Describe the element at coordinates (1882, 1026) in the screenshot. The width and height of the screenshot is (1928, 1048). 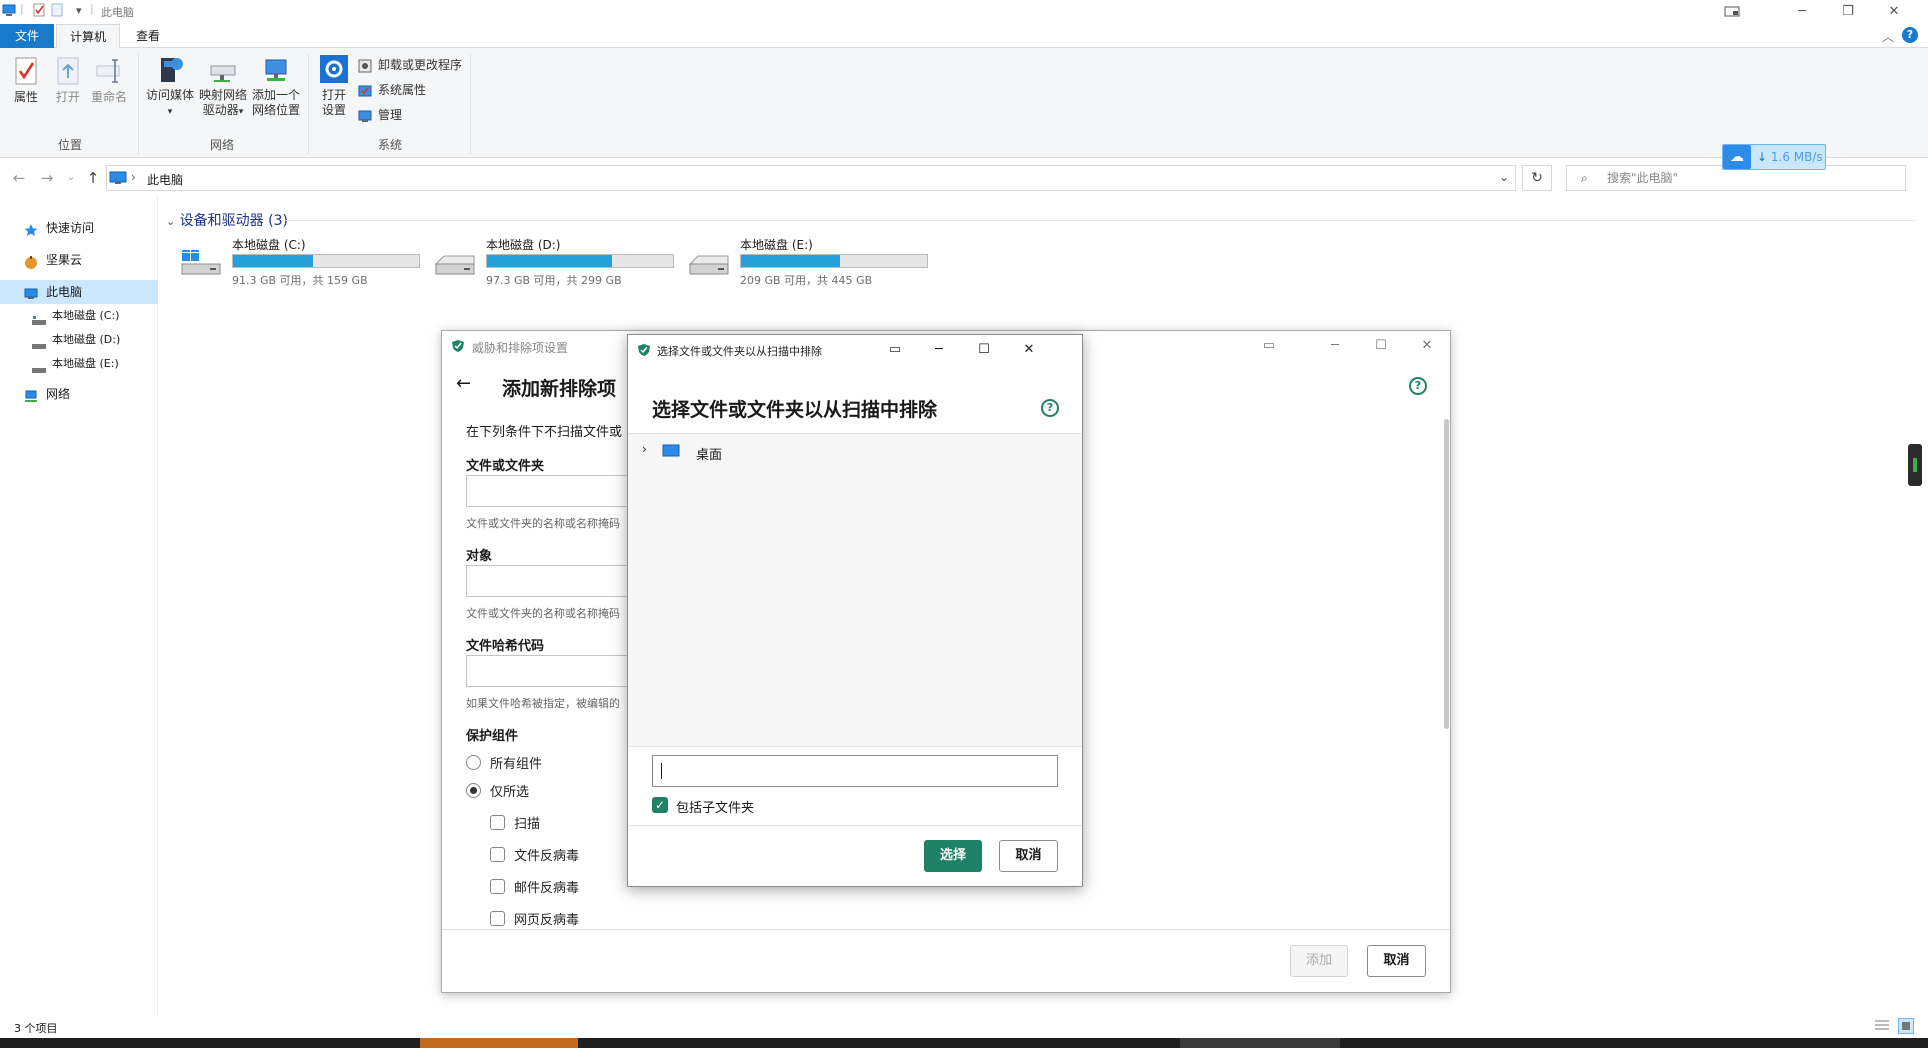
I see `details-view-icon` at that location.